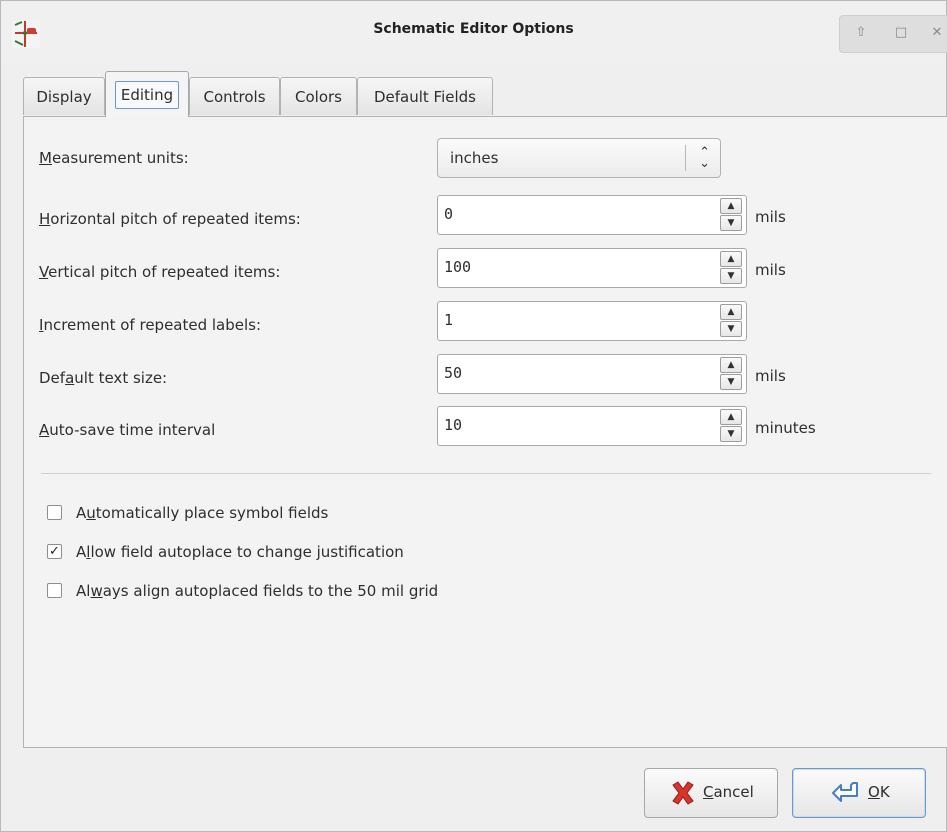 Image resolution: width=947 pixels, height=832 pixels. Describe the element at coordinates (160, 272) in the screenshot. I see `vertical-pitch-label: Vertical pitch of repeated items:` at that location.